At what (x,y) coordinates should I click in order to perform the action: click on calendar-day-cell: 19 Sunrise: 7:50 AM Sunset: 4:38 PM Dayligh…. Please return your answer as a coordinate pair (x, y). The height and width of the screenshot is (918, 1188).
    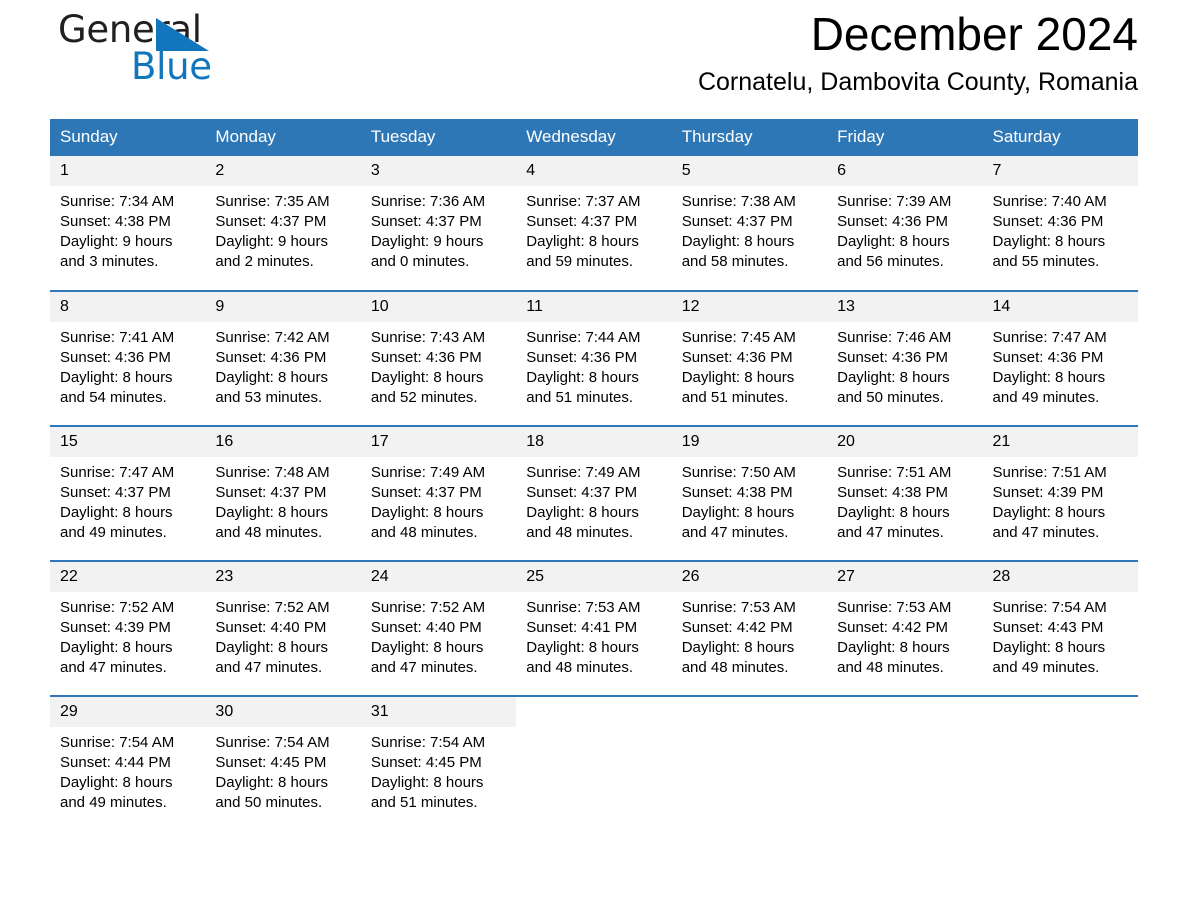
    Looking at the image, I should click on (749, 493).